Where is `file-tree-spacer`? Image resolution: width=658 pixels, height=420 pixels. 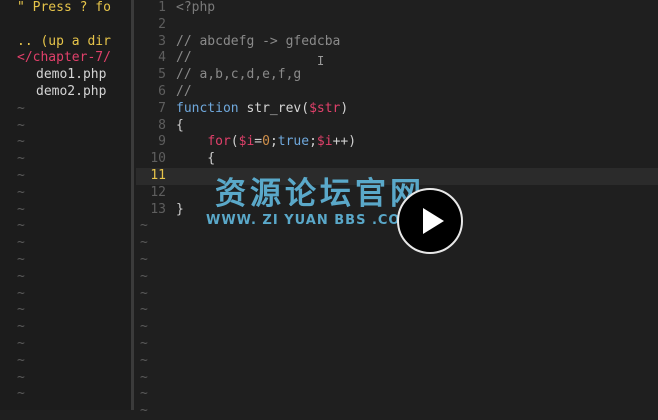 file-tree-spacer is located at coordinates (65, 25).